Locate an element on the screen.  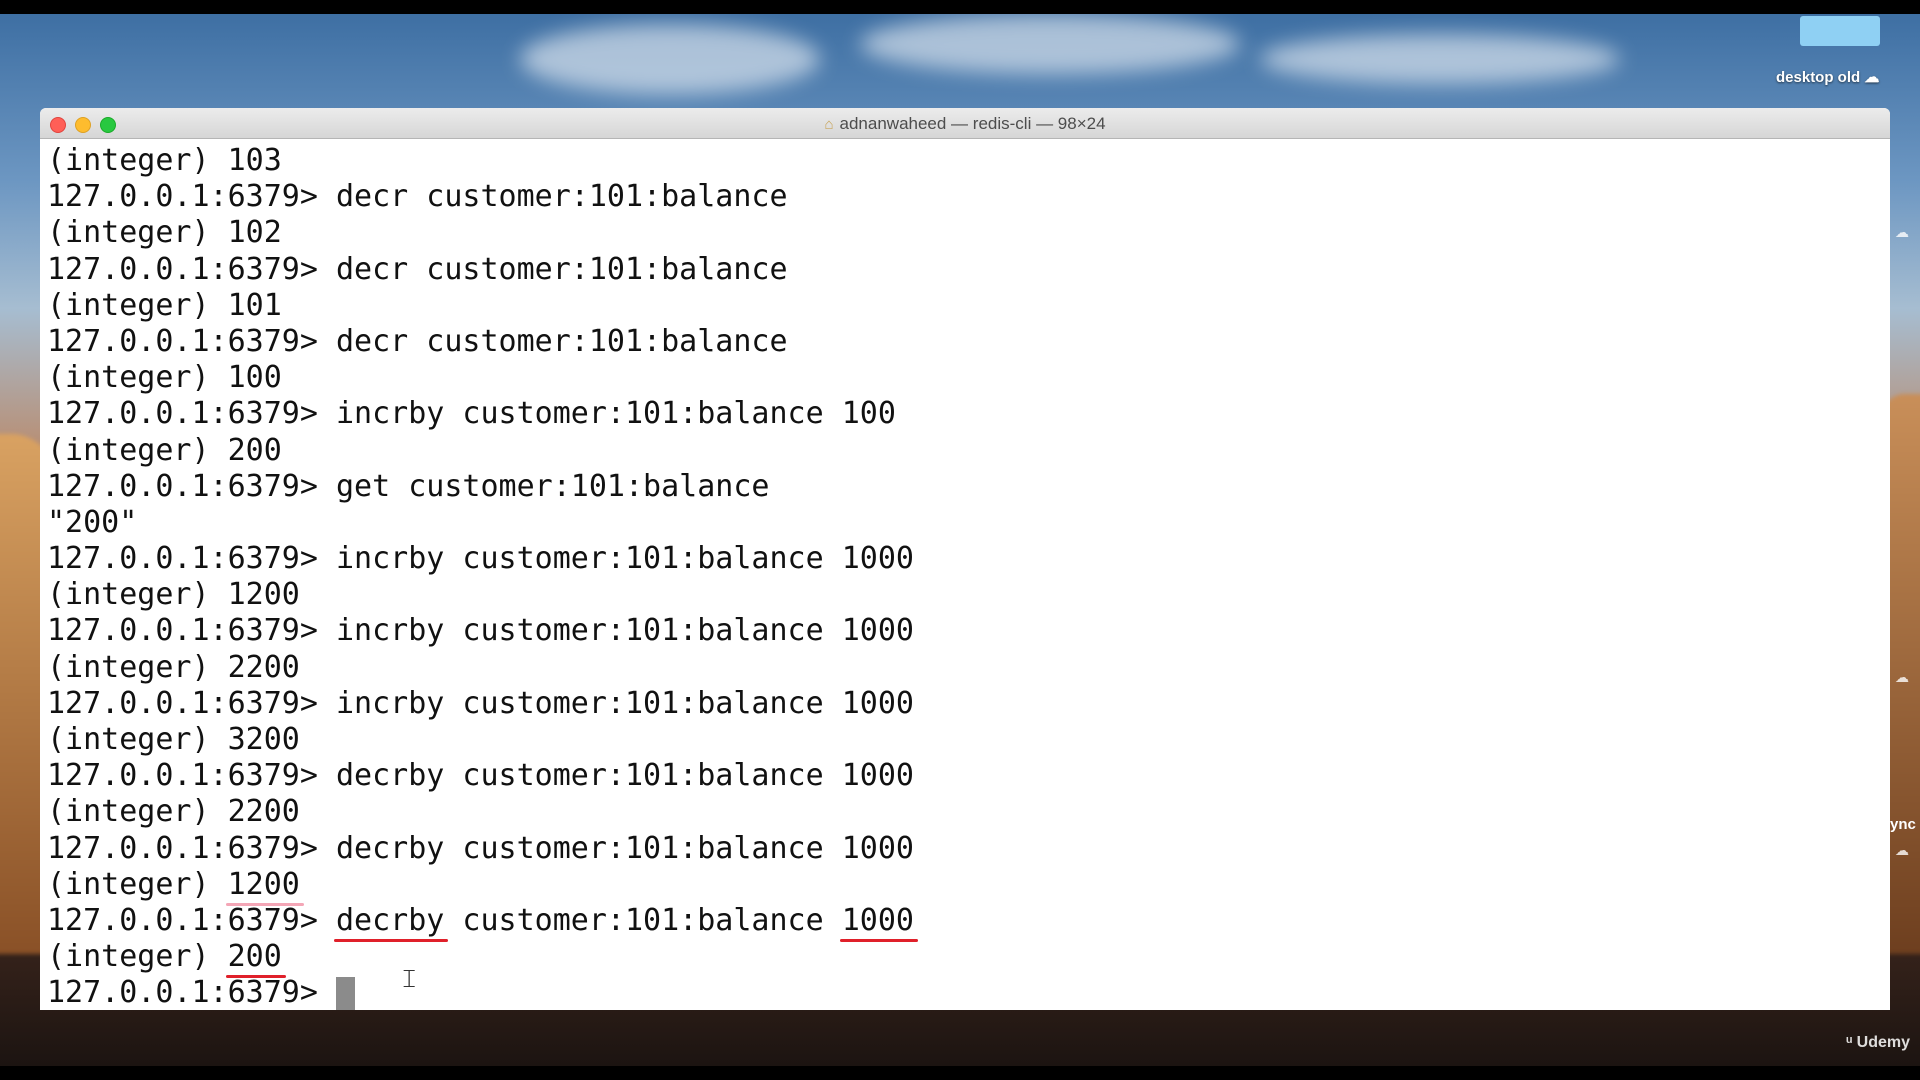
udemy-logo-icon: ᵘ is located at coordinates (1849, 1042).